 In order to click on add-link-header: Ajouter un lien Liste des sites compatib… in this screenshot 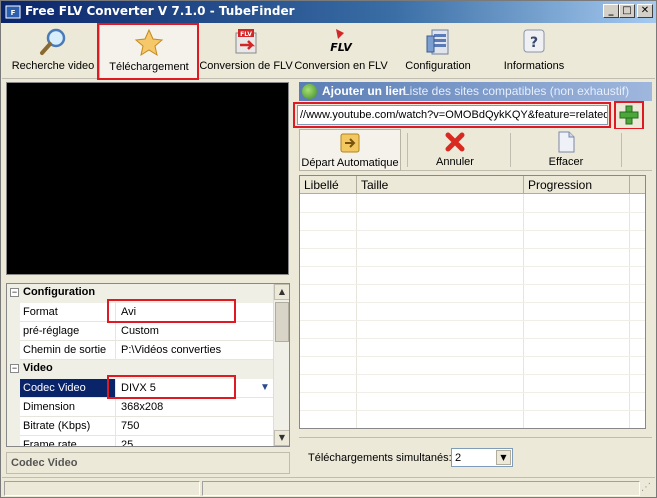, I will do `click(475, 91)`.